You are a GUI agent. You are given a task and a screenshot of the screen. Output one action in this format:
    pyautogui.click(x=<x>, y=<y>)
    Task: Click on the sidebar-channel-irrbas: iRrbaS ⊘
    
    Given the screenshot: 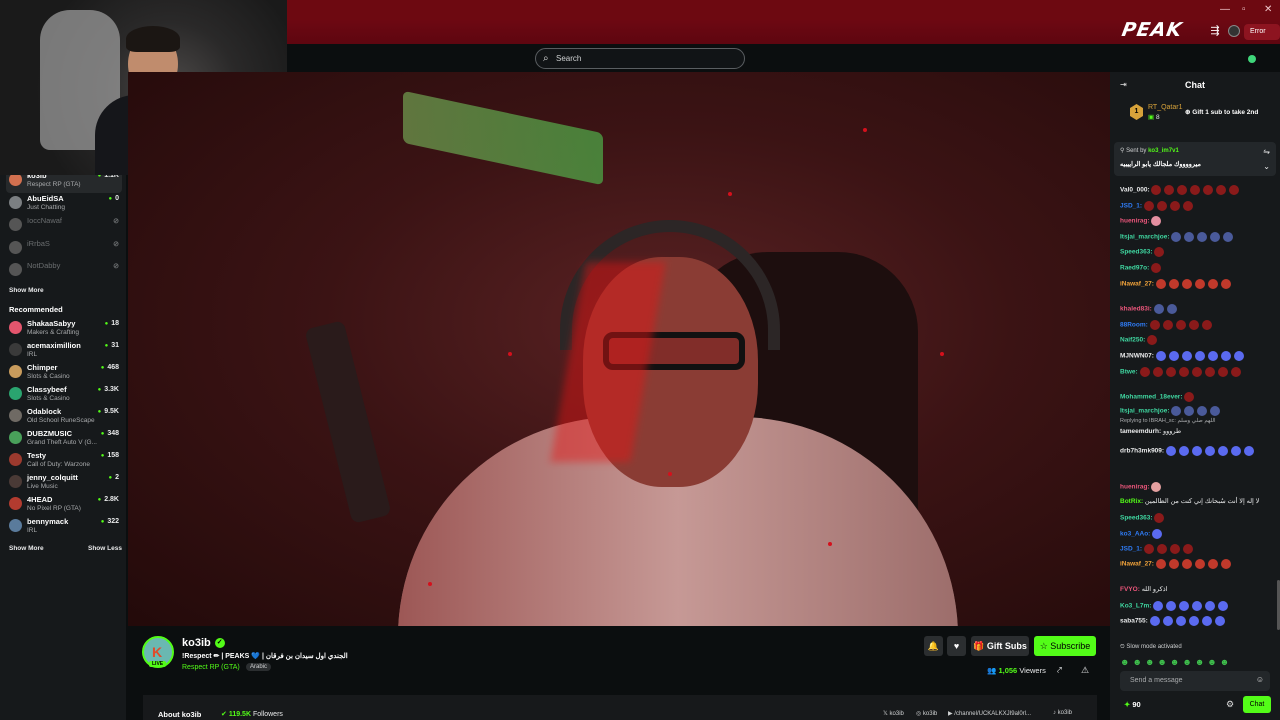 What is the action you would take?
    pyautogui.click(x=64, y=250)
    